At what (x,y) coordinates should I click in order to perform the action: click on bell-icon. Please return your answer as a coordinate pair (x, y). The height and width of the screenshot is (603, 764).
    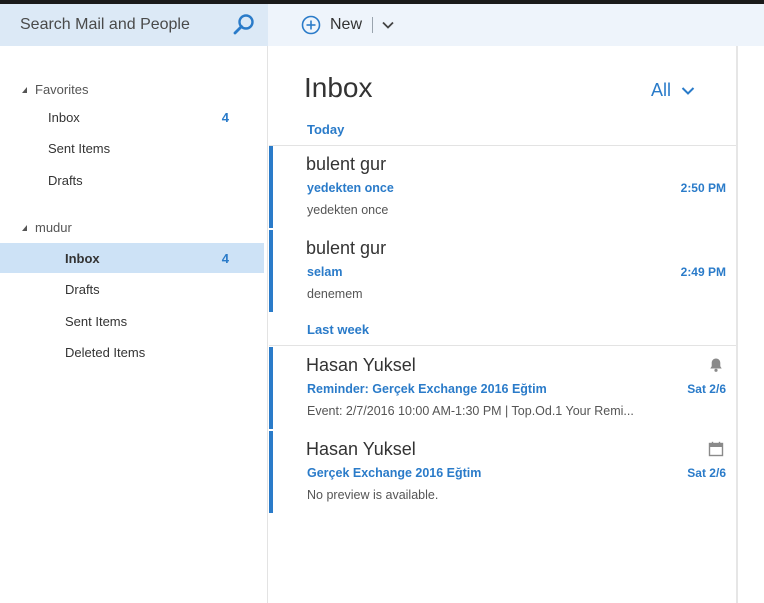
    Looking at the image, I should click on (716, 365).